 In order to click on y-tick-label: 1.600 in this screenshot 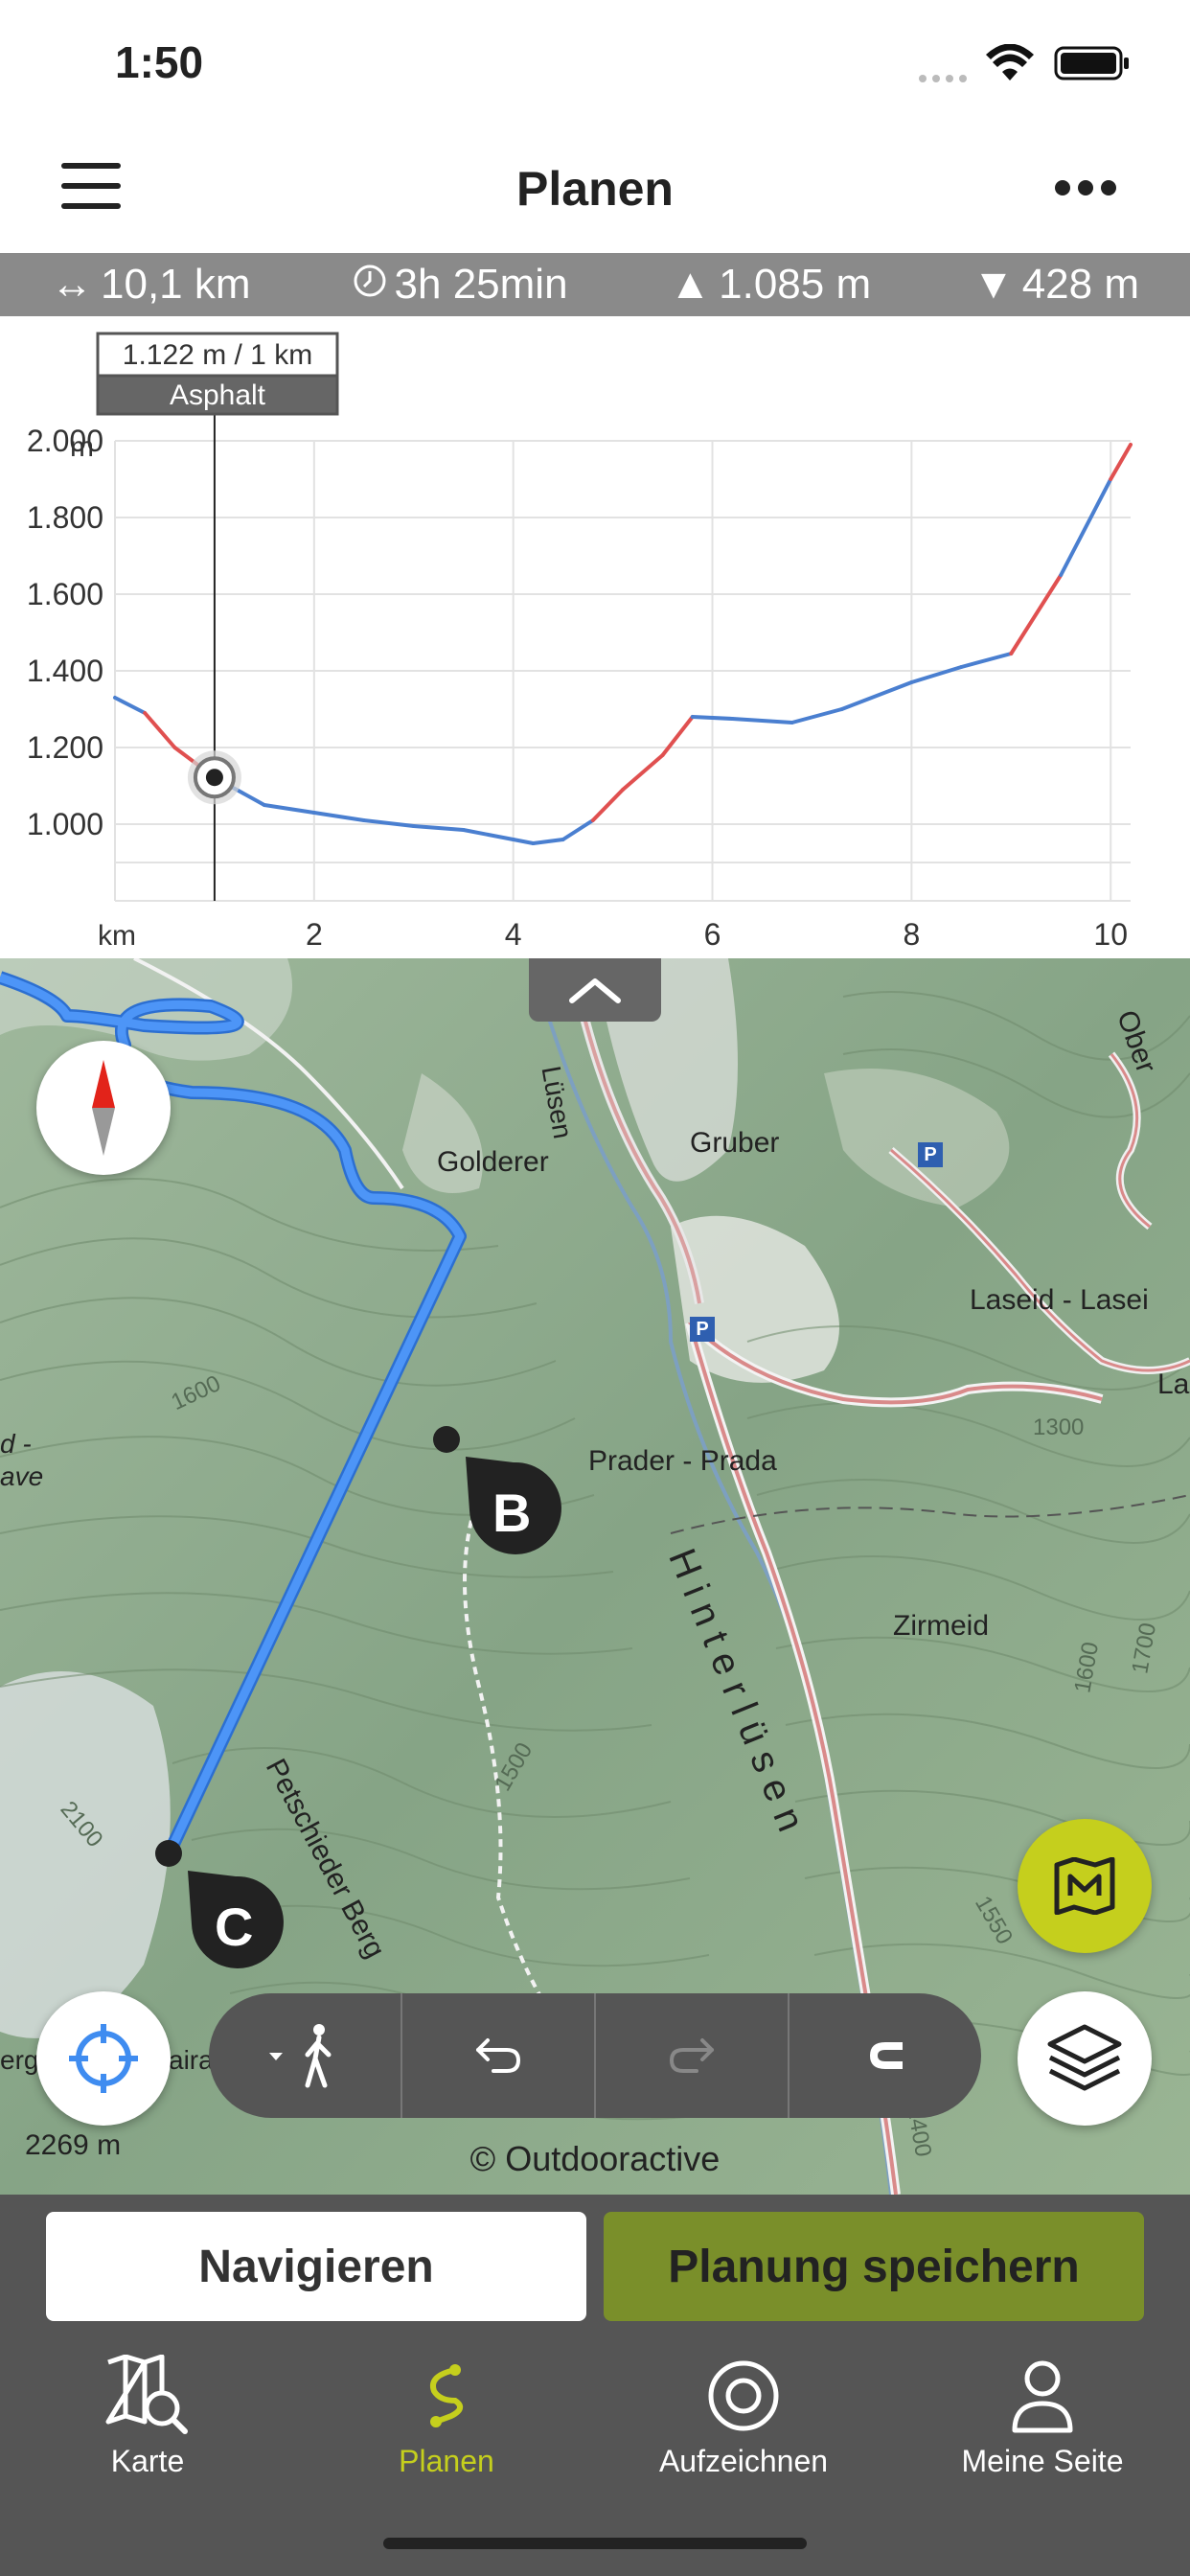, I will do `click(65, 594)`.